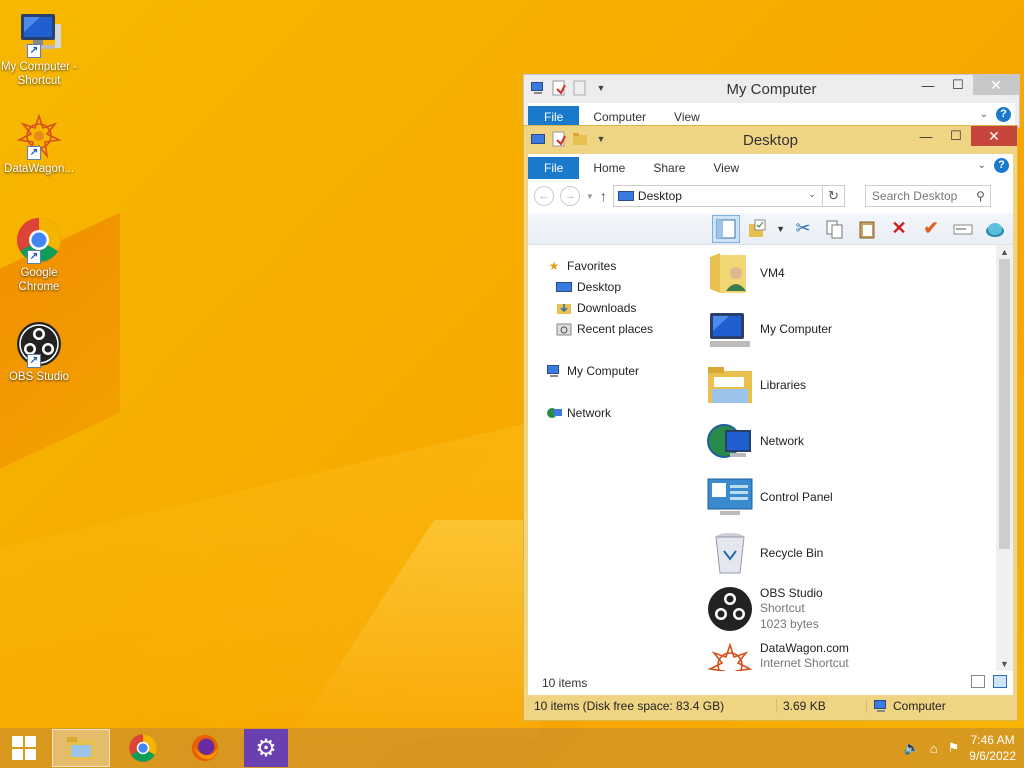 This screenshot has height=768, width=1024. What do you see at coordinates (855, 497) in the screenshot?
I see `list-item: Control Panel` at bounding box center [855, 497].